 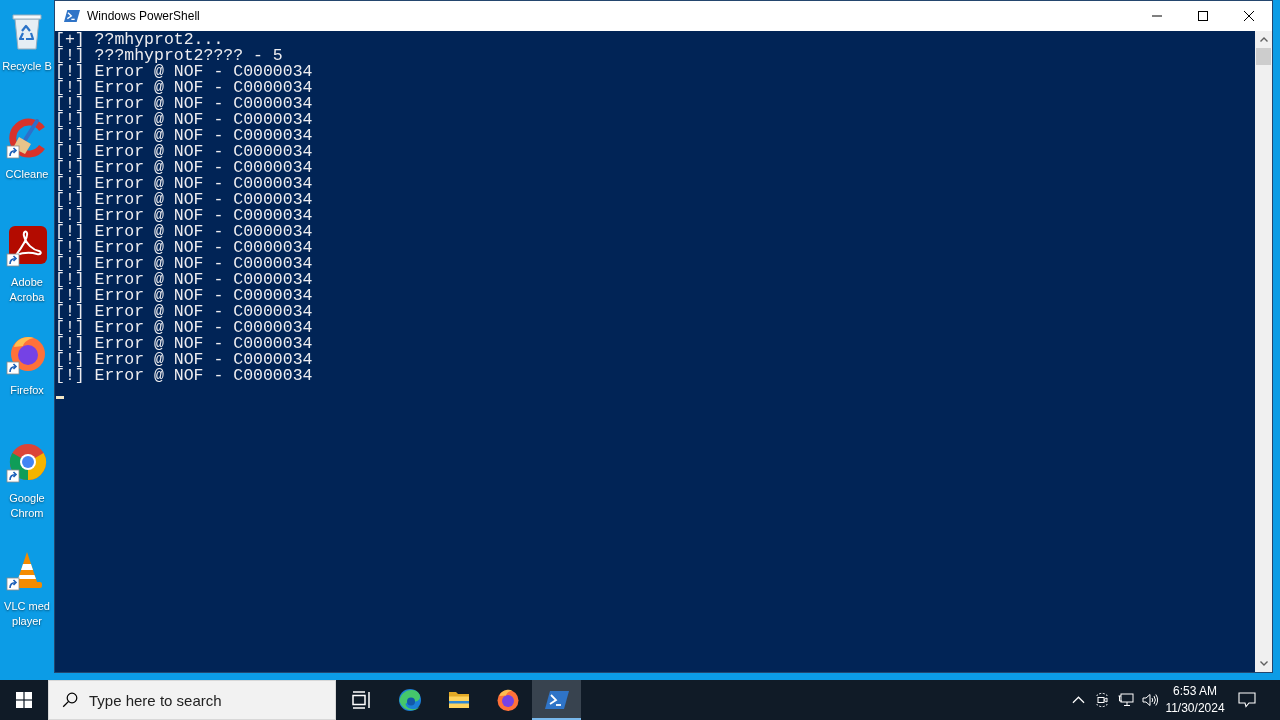 I want to click on desktop-shortcut: Recycle B, so click(x=27, y=60).